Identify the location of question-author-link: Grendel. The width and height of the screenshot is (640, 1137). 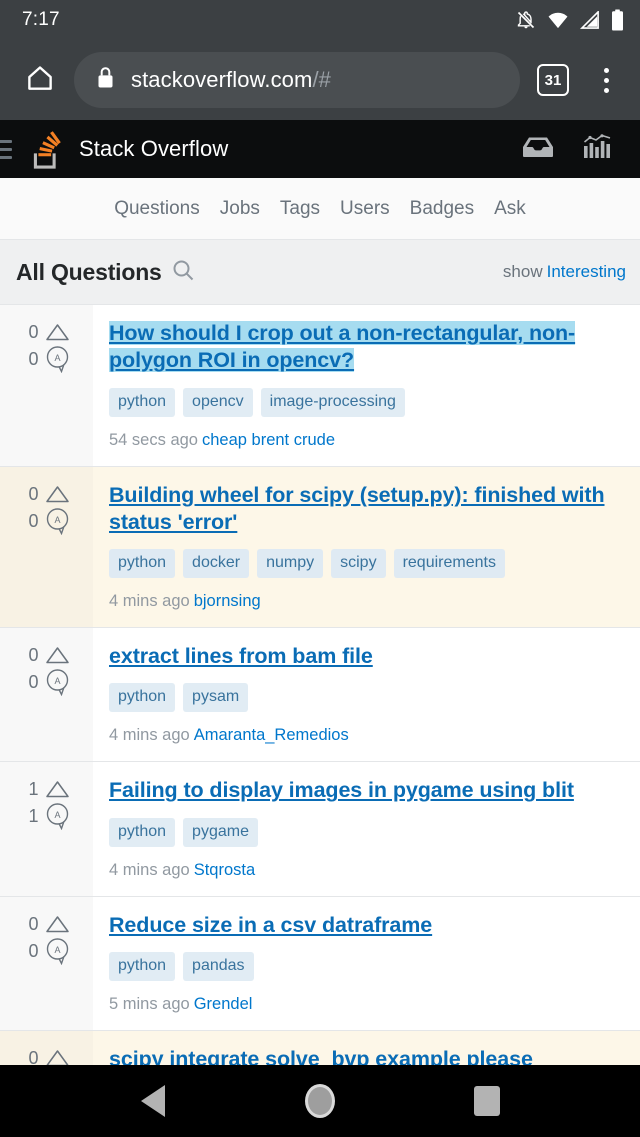
(223, 1004).